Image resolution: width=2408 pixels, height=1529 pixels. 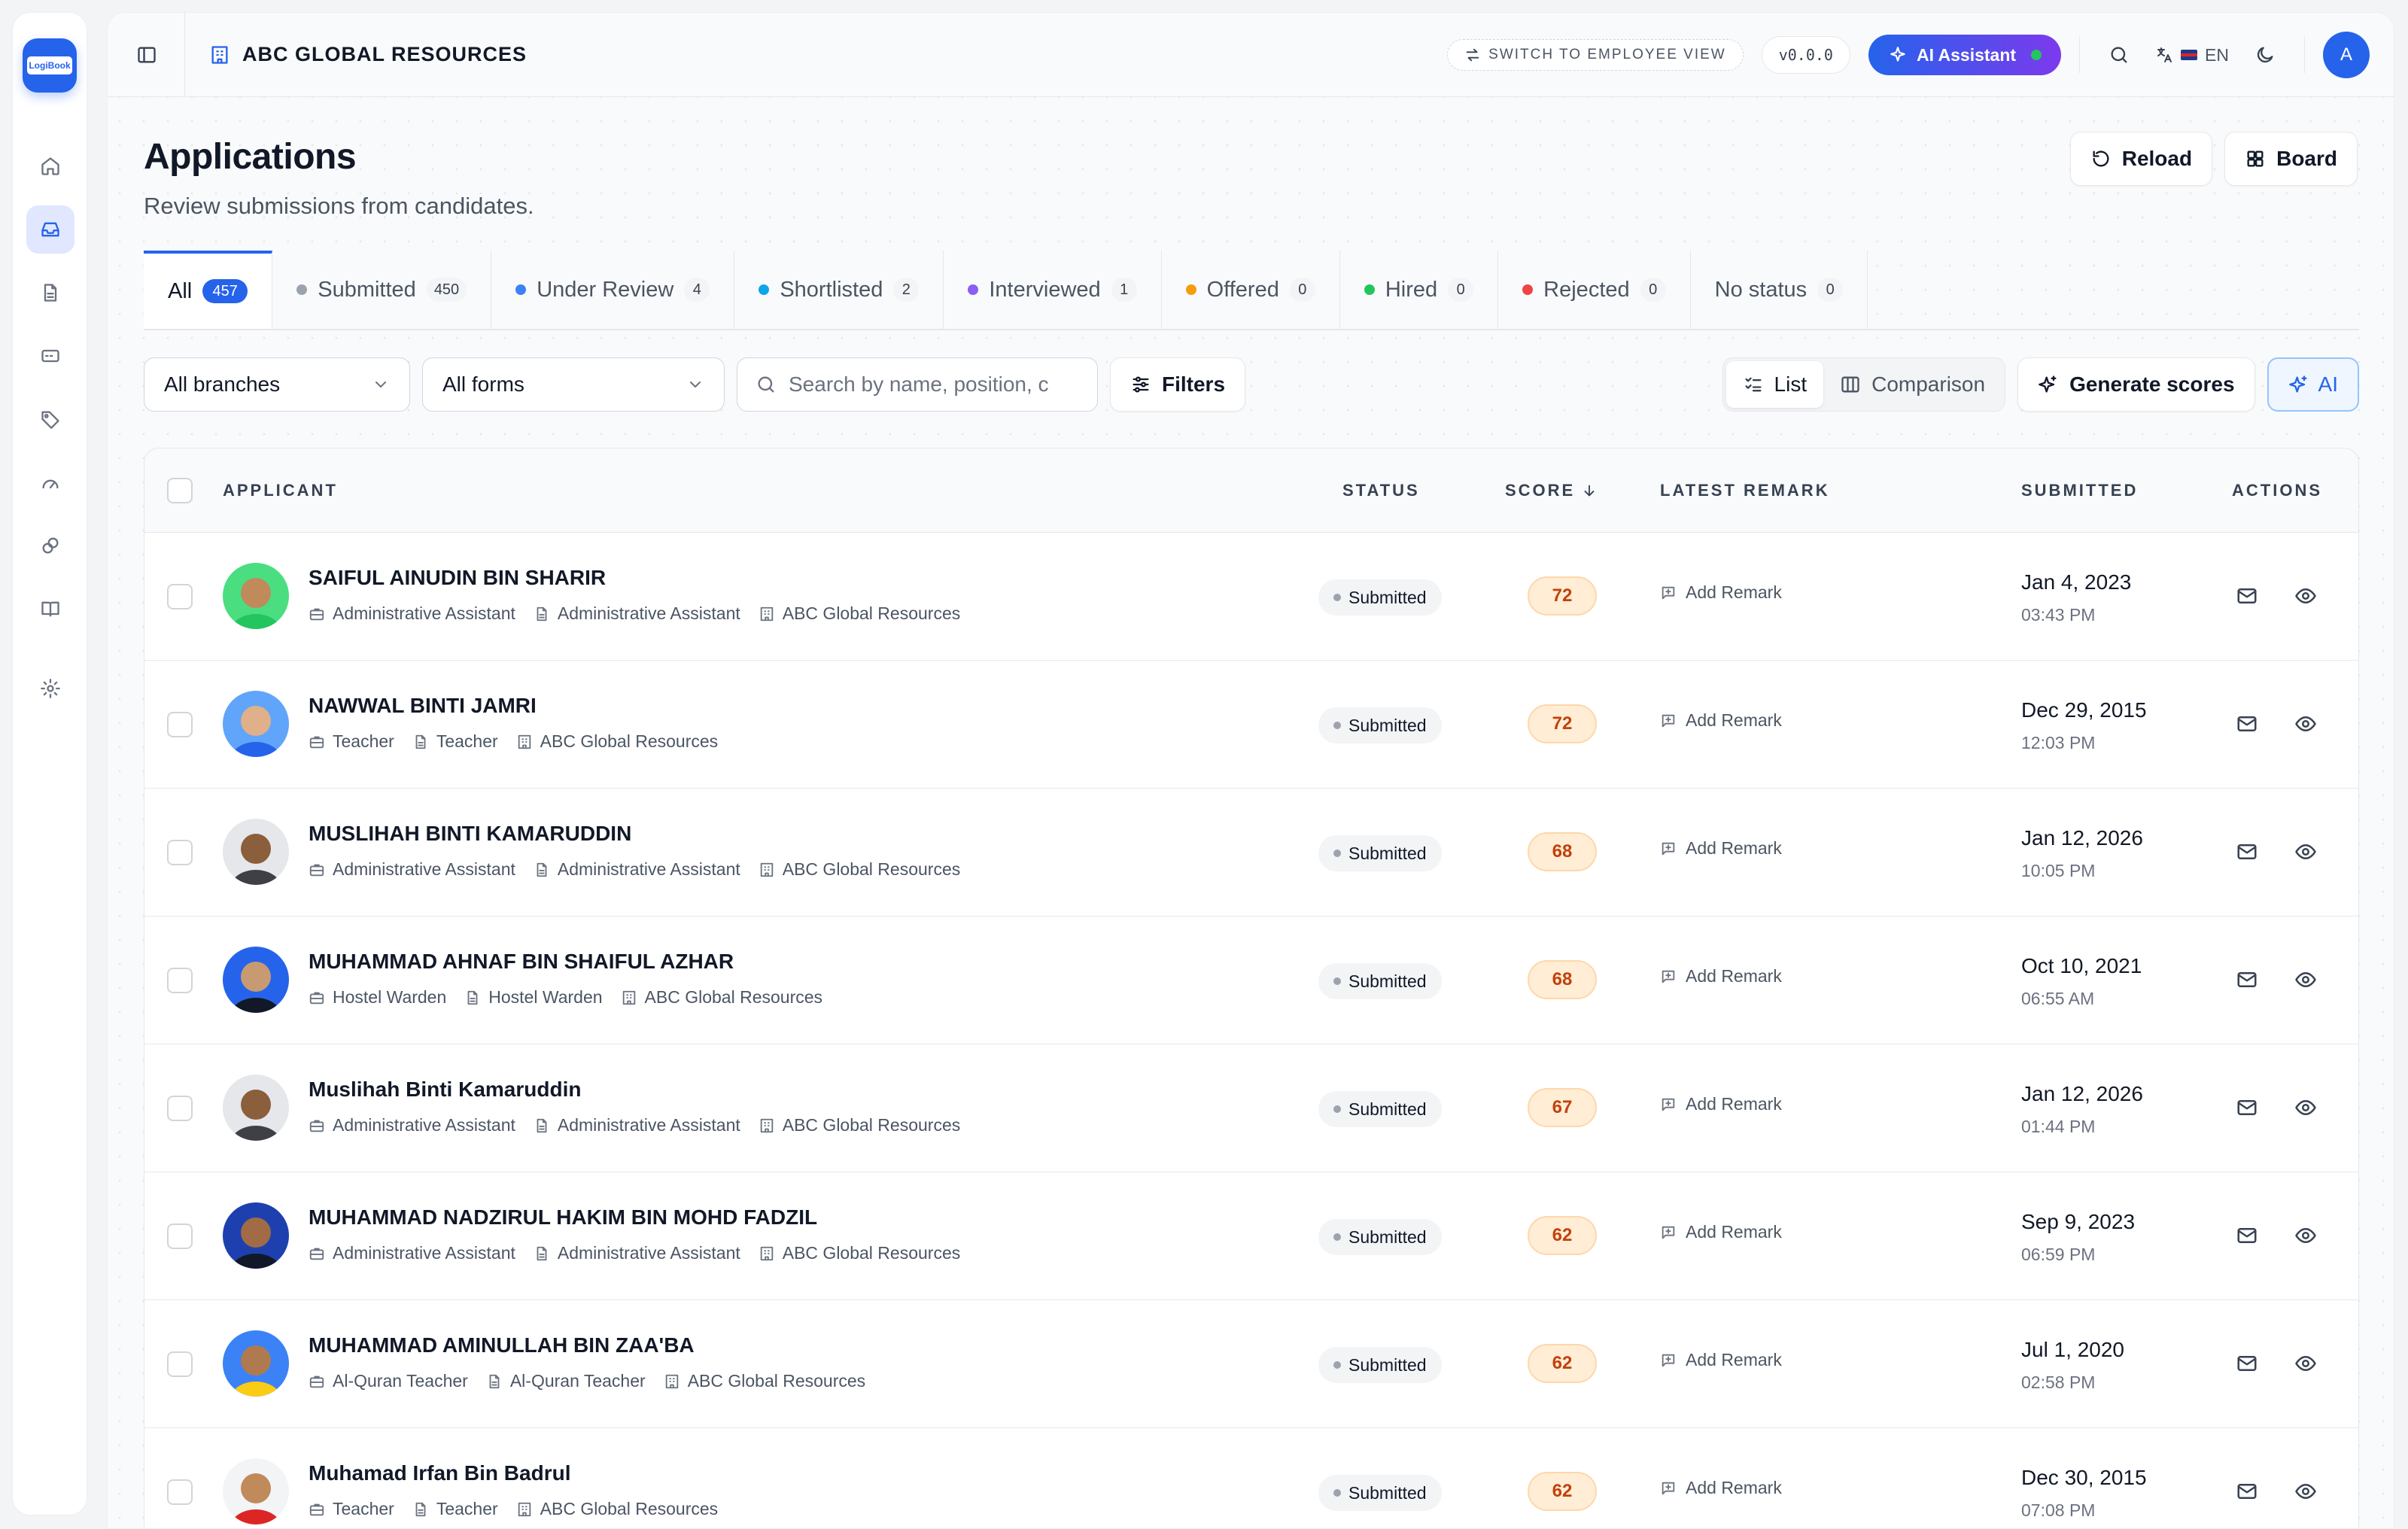 What do you see at coordinates (1250, 290) in the screenshot?
I see `tab-offered: Offered 0` at bounding box center [1250, 290].